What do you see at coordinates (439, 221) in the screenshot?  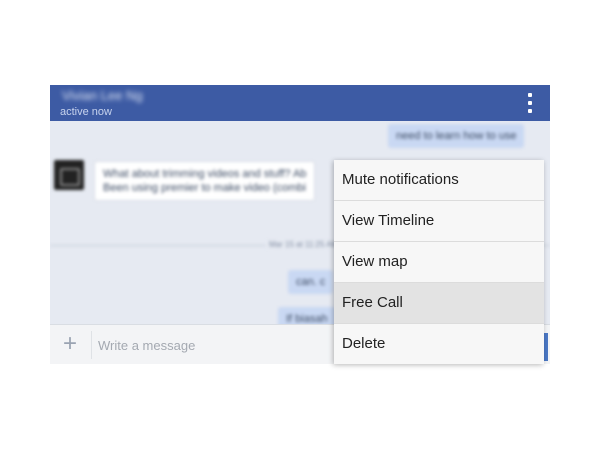 I see `menu-item-view-timeline: View Timeline` at bounding box center [439, 221].